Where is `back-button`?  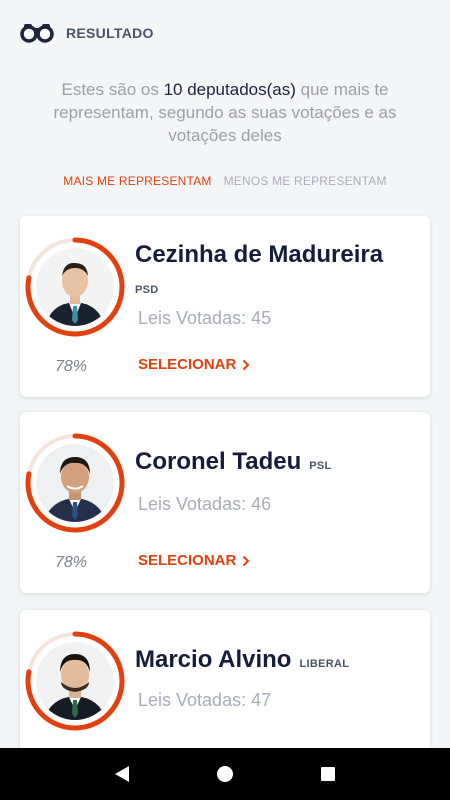 back-button is located at coordinates (122, 774).